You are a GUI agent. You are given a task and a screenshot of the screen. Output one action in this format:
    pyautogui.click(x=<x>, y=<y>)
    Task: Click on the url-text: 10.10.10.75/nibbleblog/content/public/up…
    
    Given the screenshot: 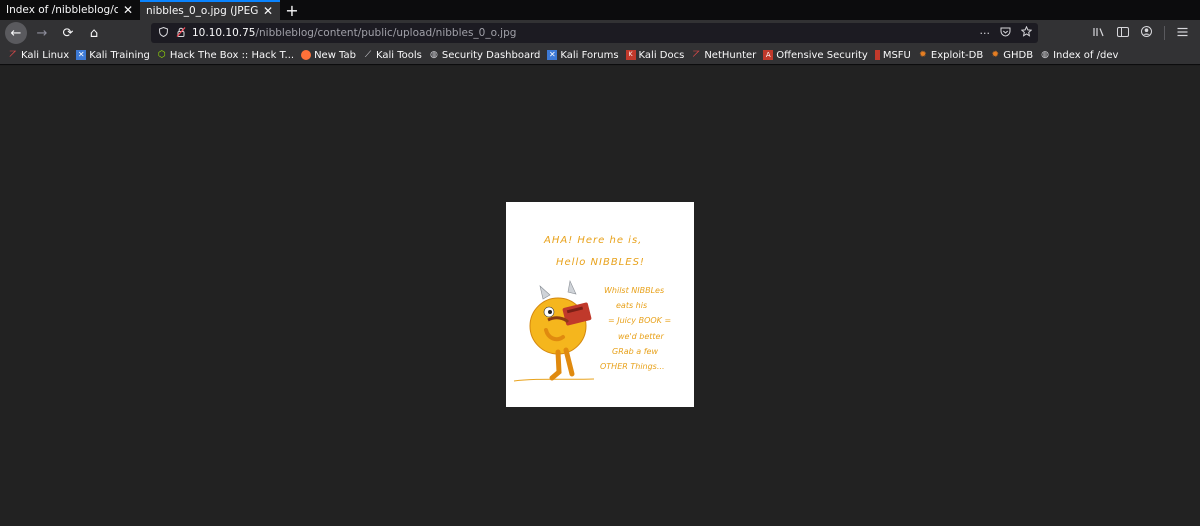 What is the action you would take?
    pyautogui.click(x=354, y=33)
    